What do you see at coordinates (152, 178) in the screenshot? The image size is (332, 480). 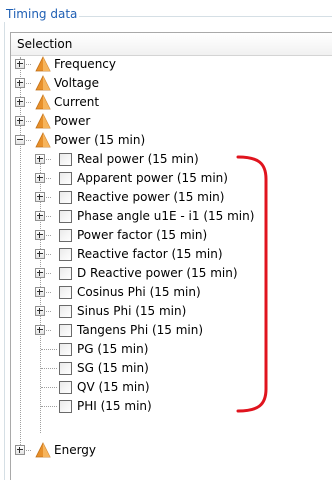 I see `child-label: Apparent power (15 min)` at bounding box center [152, 178].